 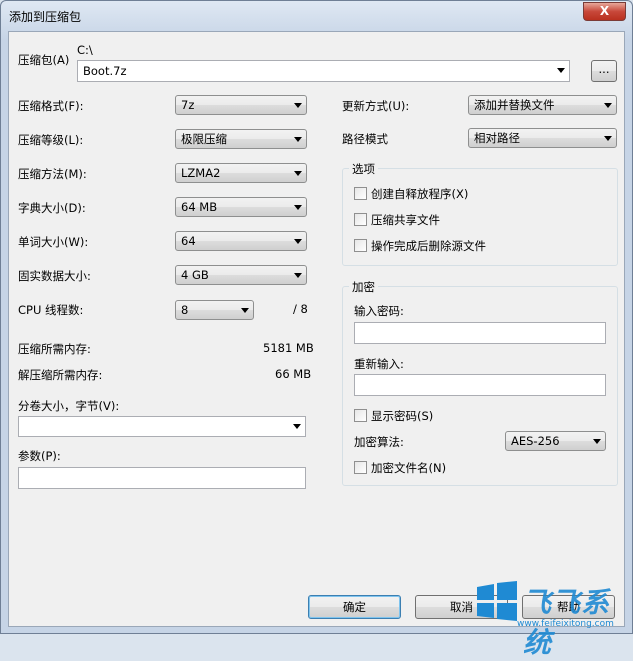 What do you see at coordinates (565, 624) in the screenshot?
I see `watermark-url: www.feifeixitong.com` at bounding box center [565, 624].